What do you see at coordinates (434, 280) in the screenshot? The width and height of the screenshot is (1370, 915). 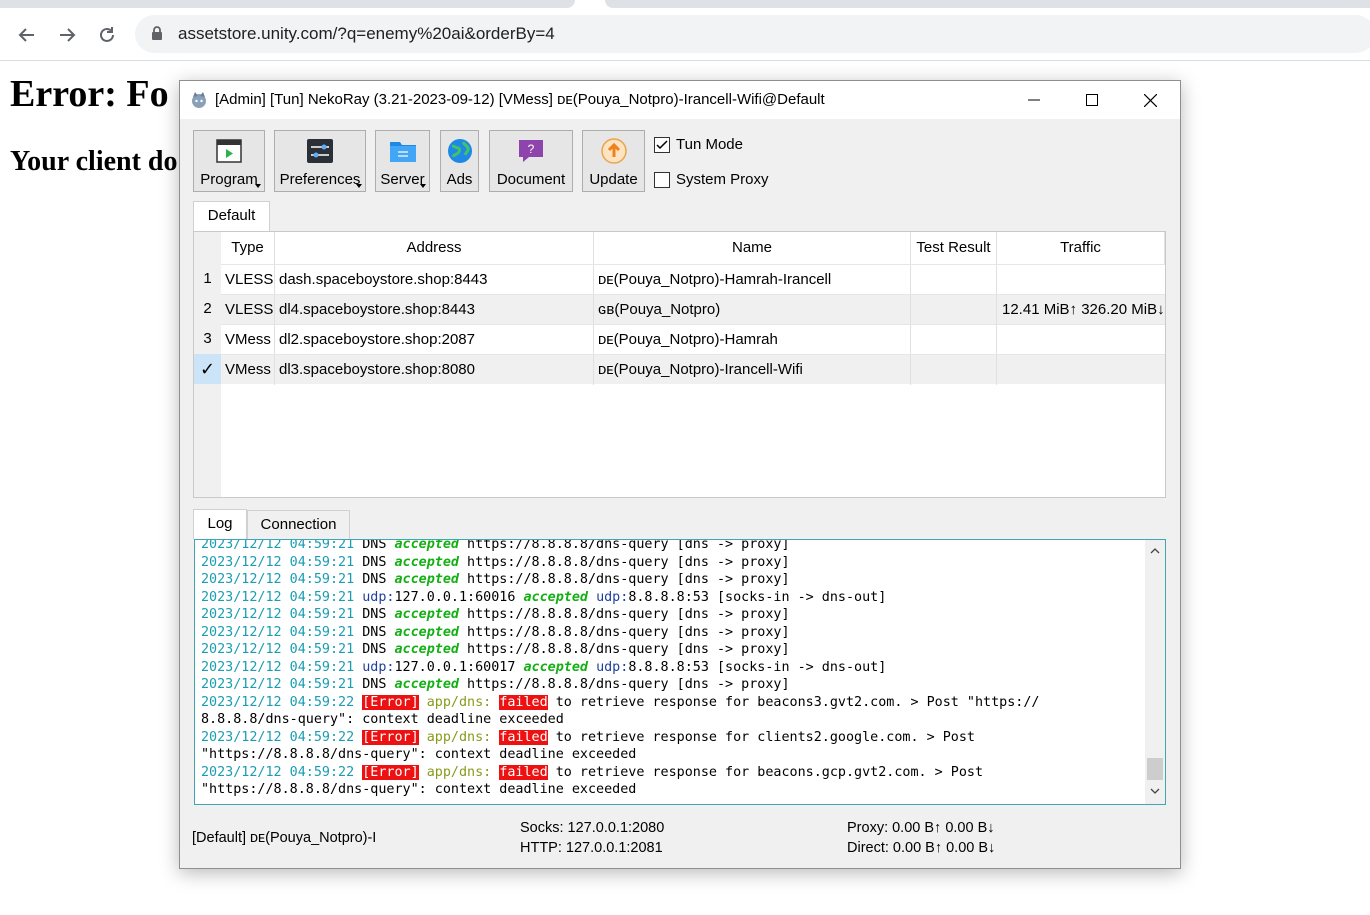 I see `cell-address: dash.spaceboystore.shop:8443` at bounding box center [434, 280].